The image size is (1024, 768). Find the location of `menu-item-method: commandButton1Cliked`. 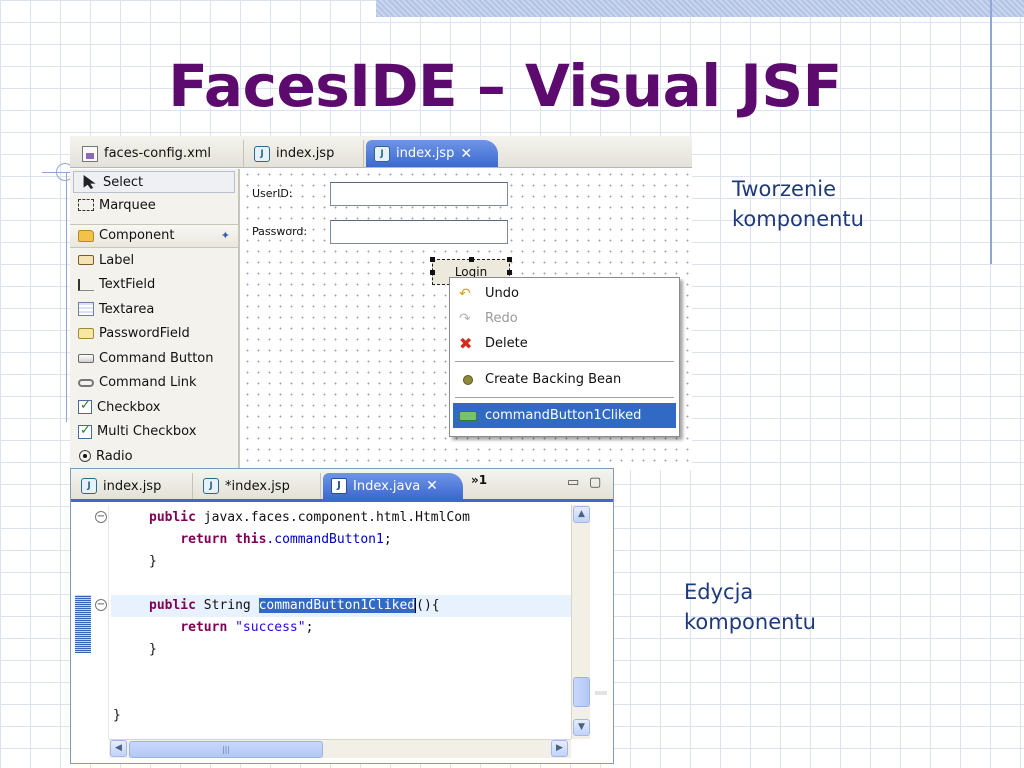

menu-item-method: commandButton1Cliked is located at coordinates (564, 415).